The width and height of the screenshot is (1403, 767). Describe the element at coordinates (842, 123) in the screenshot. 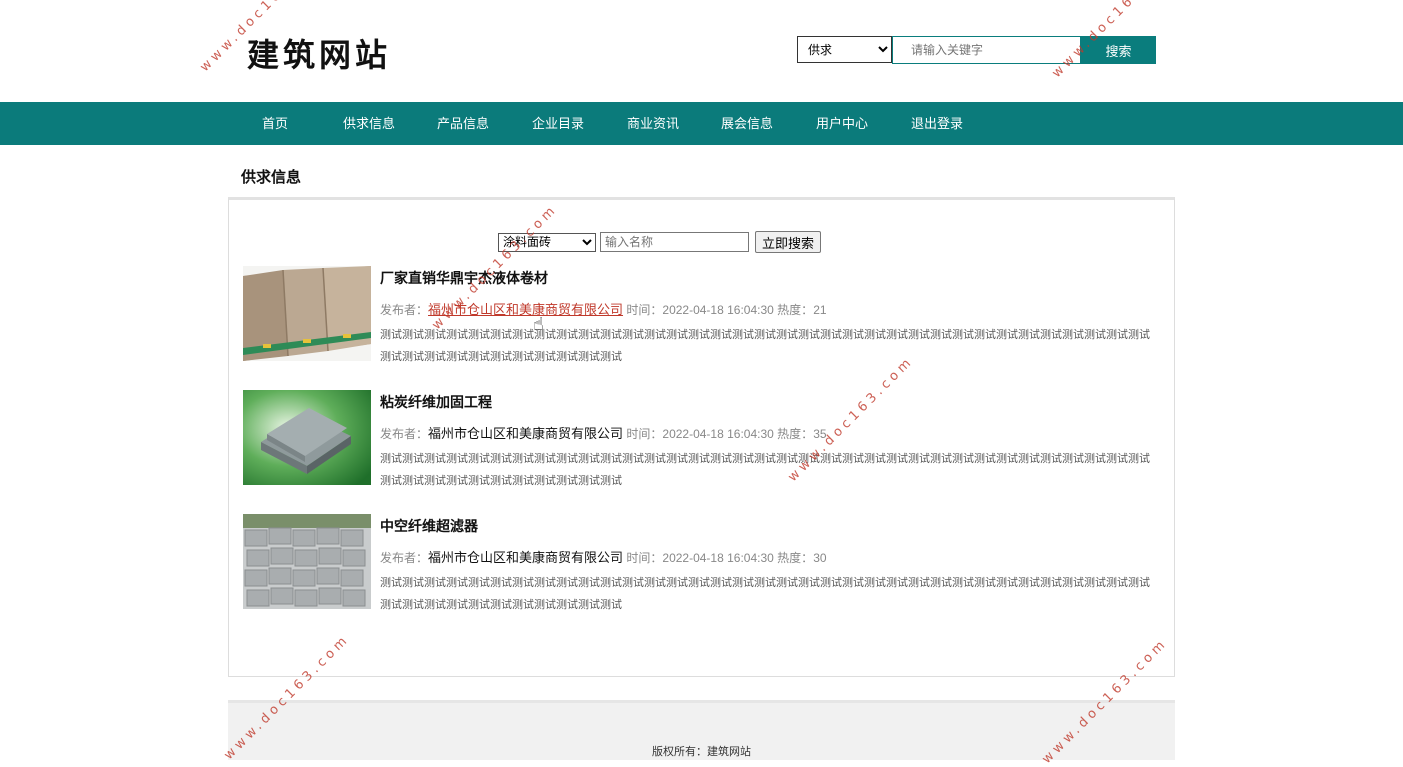

I see `nav-user-center: 用户中心` at that location.